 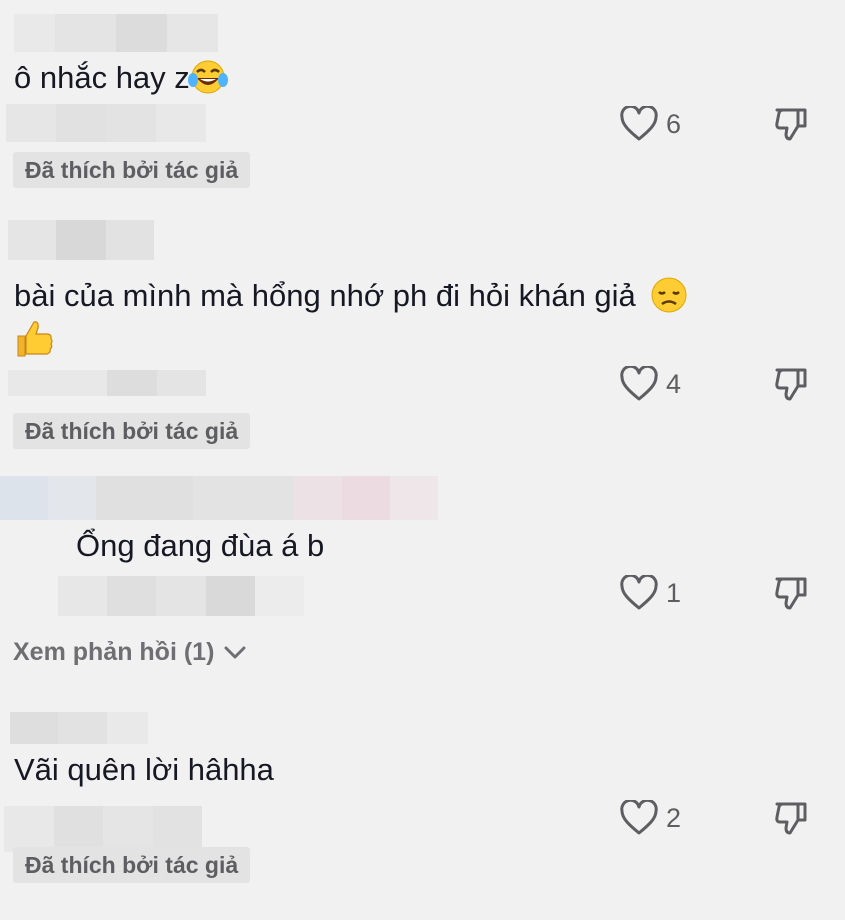 I want to click on comment-text: Ổng đang đùa á b, so click(x=200, y=545).